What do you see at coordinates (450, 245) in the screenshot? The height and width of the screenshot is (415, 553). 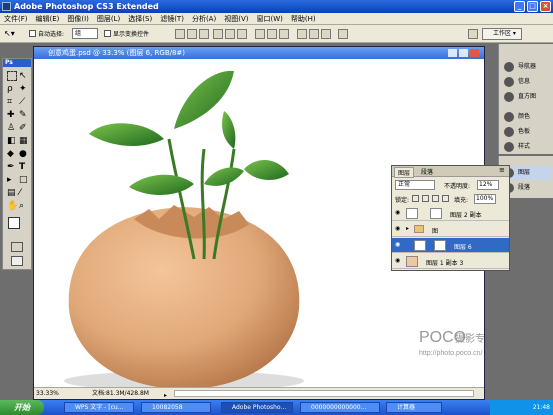 I see `layer-row-selected: ◉ 图层 6` at bounding box center [450, 245].